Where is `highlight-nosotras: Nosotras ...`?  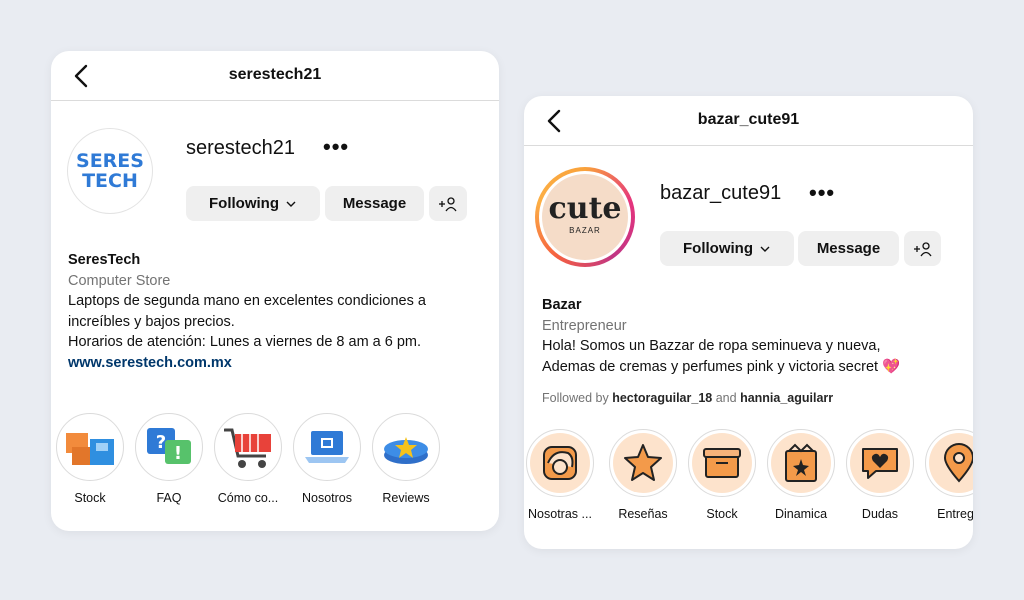 highlight-nosotras: Nosotras ... is located at coordinates (560, 475).